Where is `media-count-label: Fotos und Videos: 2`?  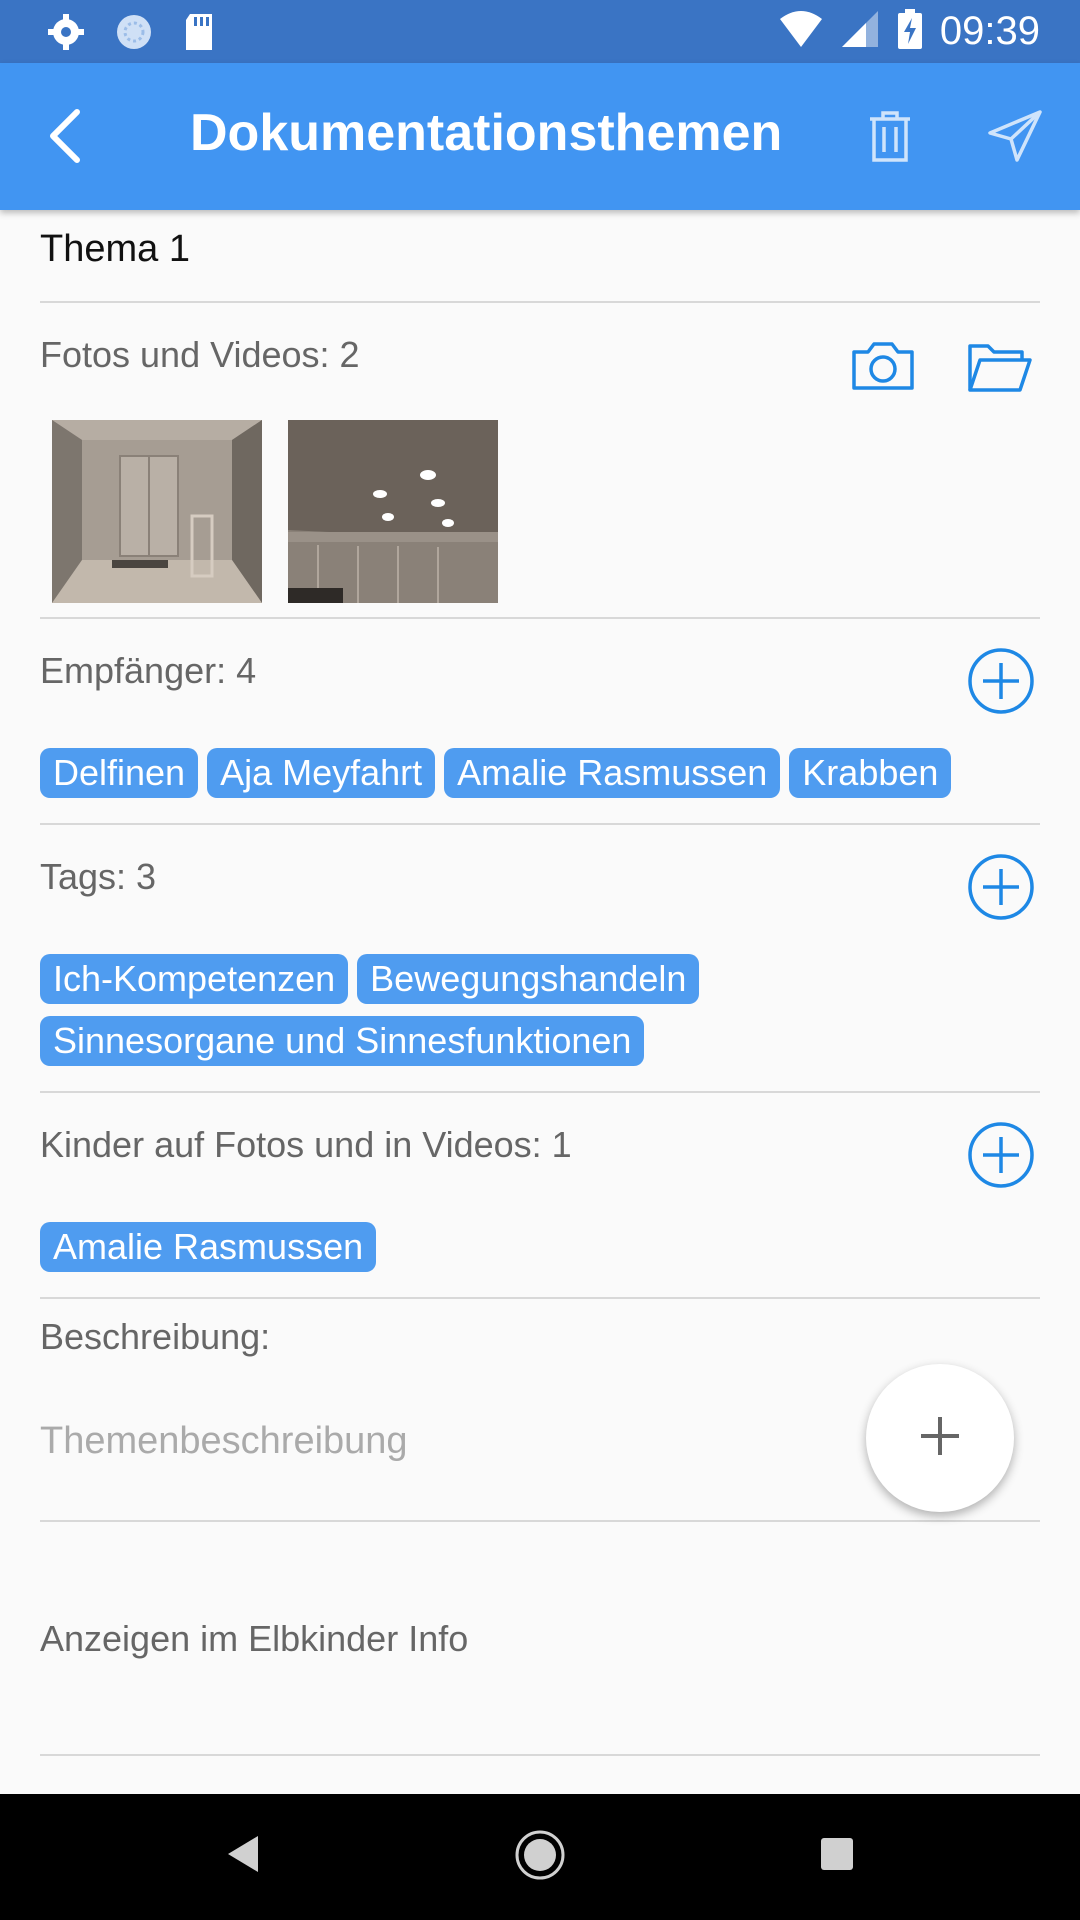 media-count-label: Fotos und Videos: 2 is located at coordinates (200, 354).